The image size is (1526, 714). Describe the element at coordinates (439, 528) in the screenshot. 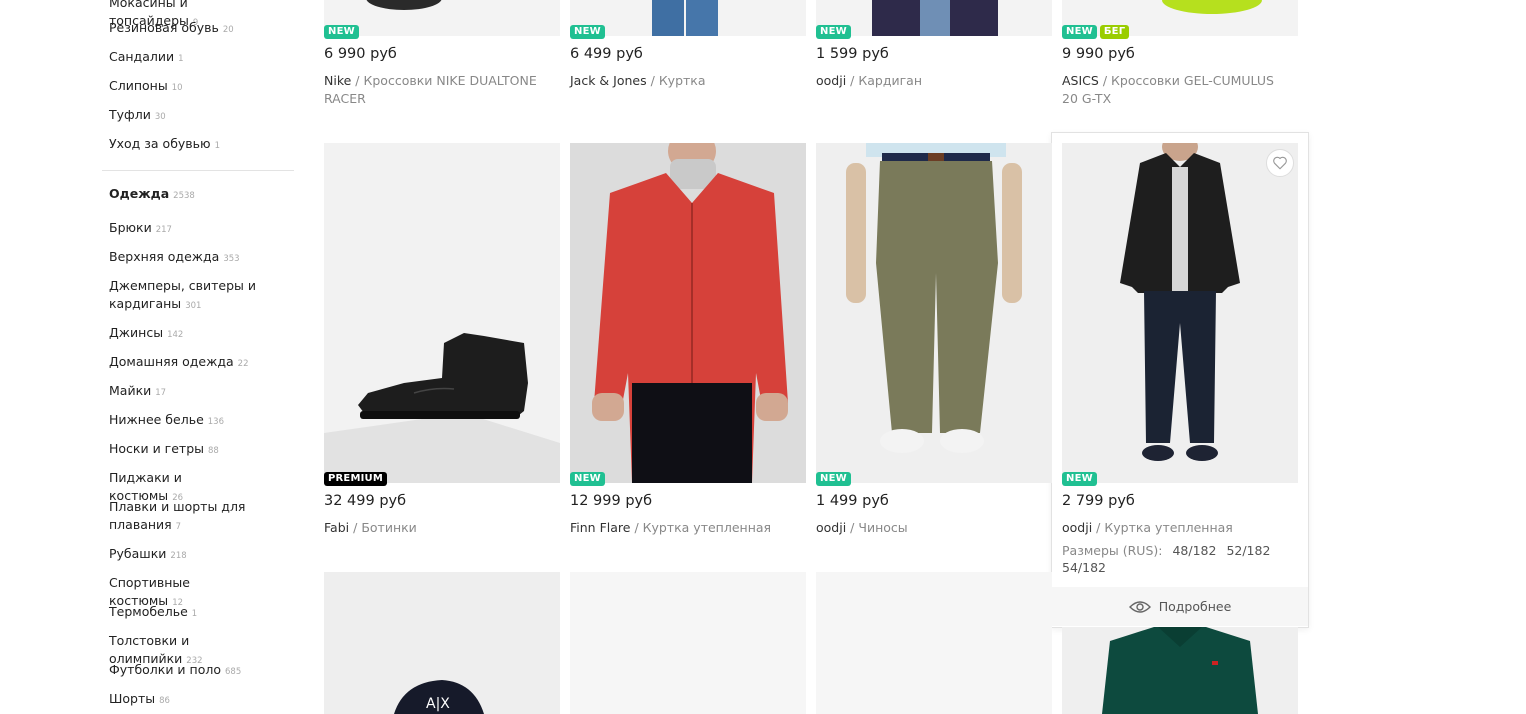

I see `product-title: Fabi / Ботинки` at that location.